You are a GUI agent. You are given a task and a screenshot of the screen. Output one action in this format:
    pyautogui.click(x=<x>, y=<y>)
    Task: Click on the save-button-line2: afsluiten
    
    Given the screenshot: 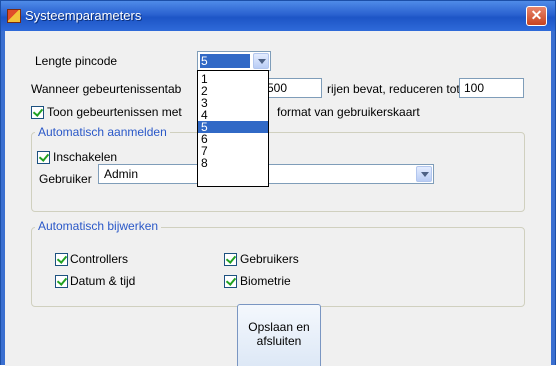 What is the action you would take?
    pyautogui.click(x=279, y=341)
    